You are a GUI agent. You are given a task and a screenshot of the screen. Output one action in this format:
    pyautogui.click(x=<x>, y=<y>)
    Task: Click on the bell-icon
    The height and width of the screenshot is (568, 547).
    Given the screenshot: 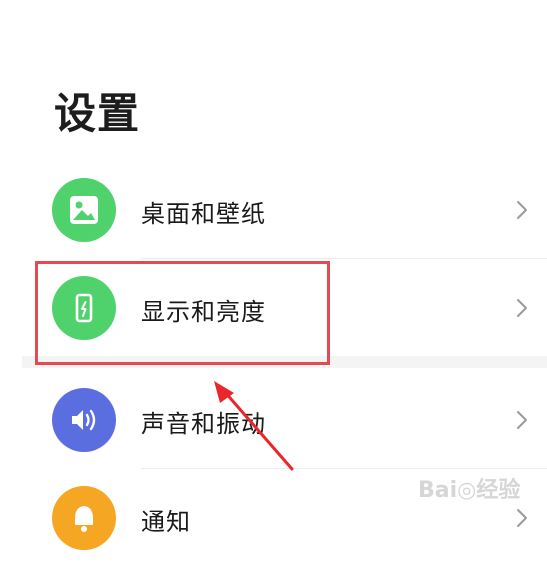 What is the action you would take?
    pyautogui.click(x=84, y=518)
    